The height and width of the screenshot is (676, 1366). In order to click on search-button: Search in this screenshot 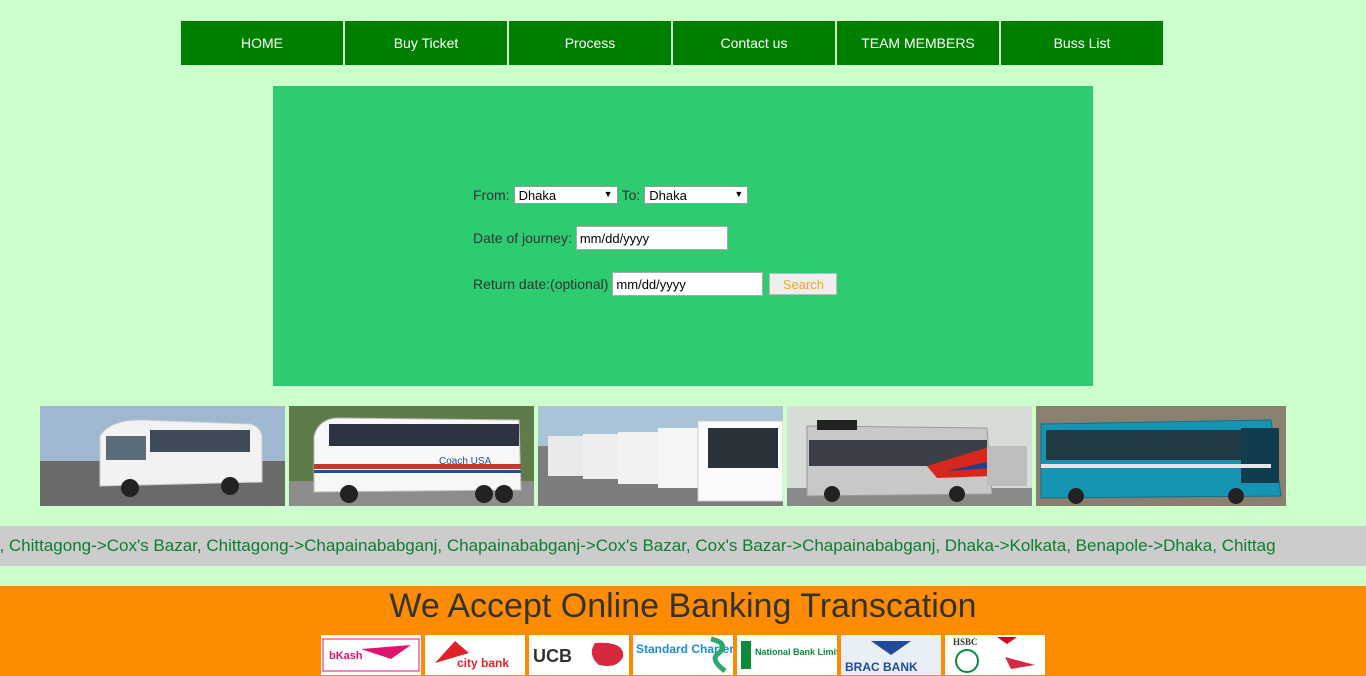, I will do `click(803, 284)`.